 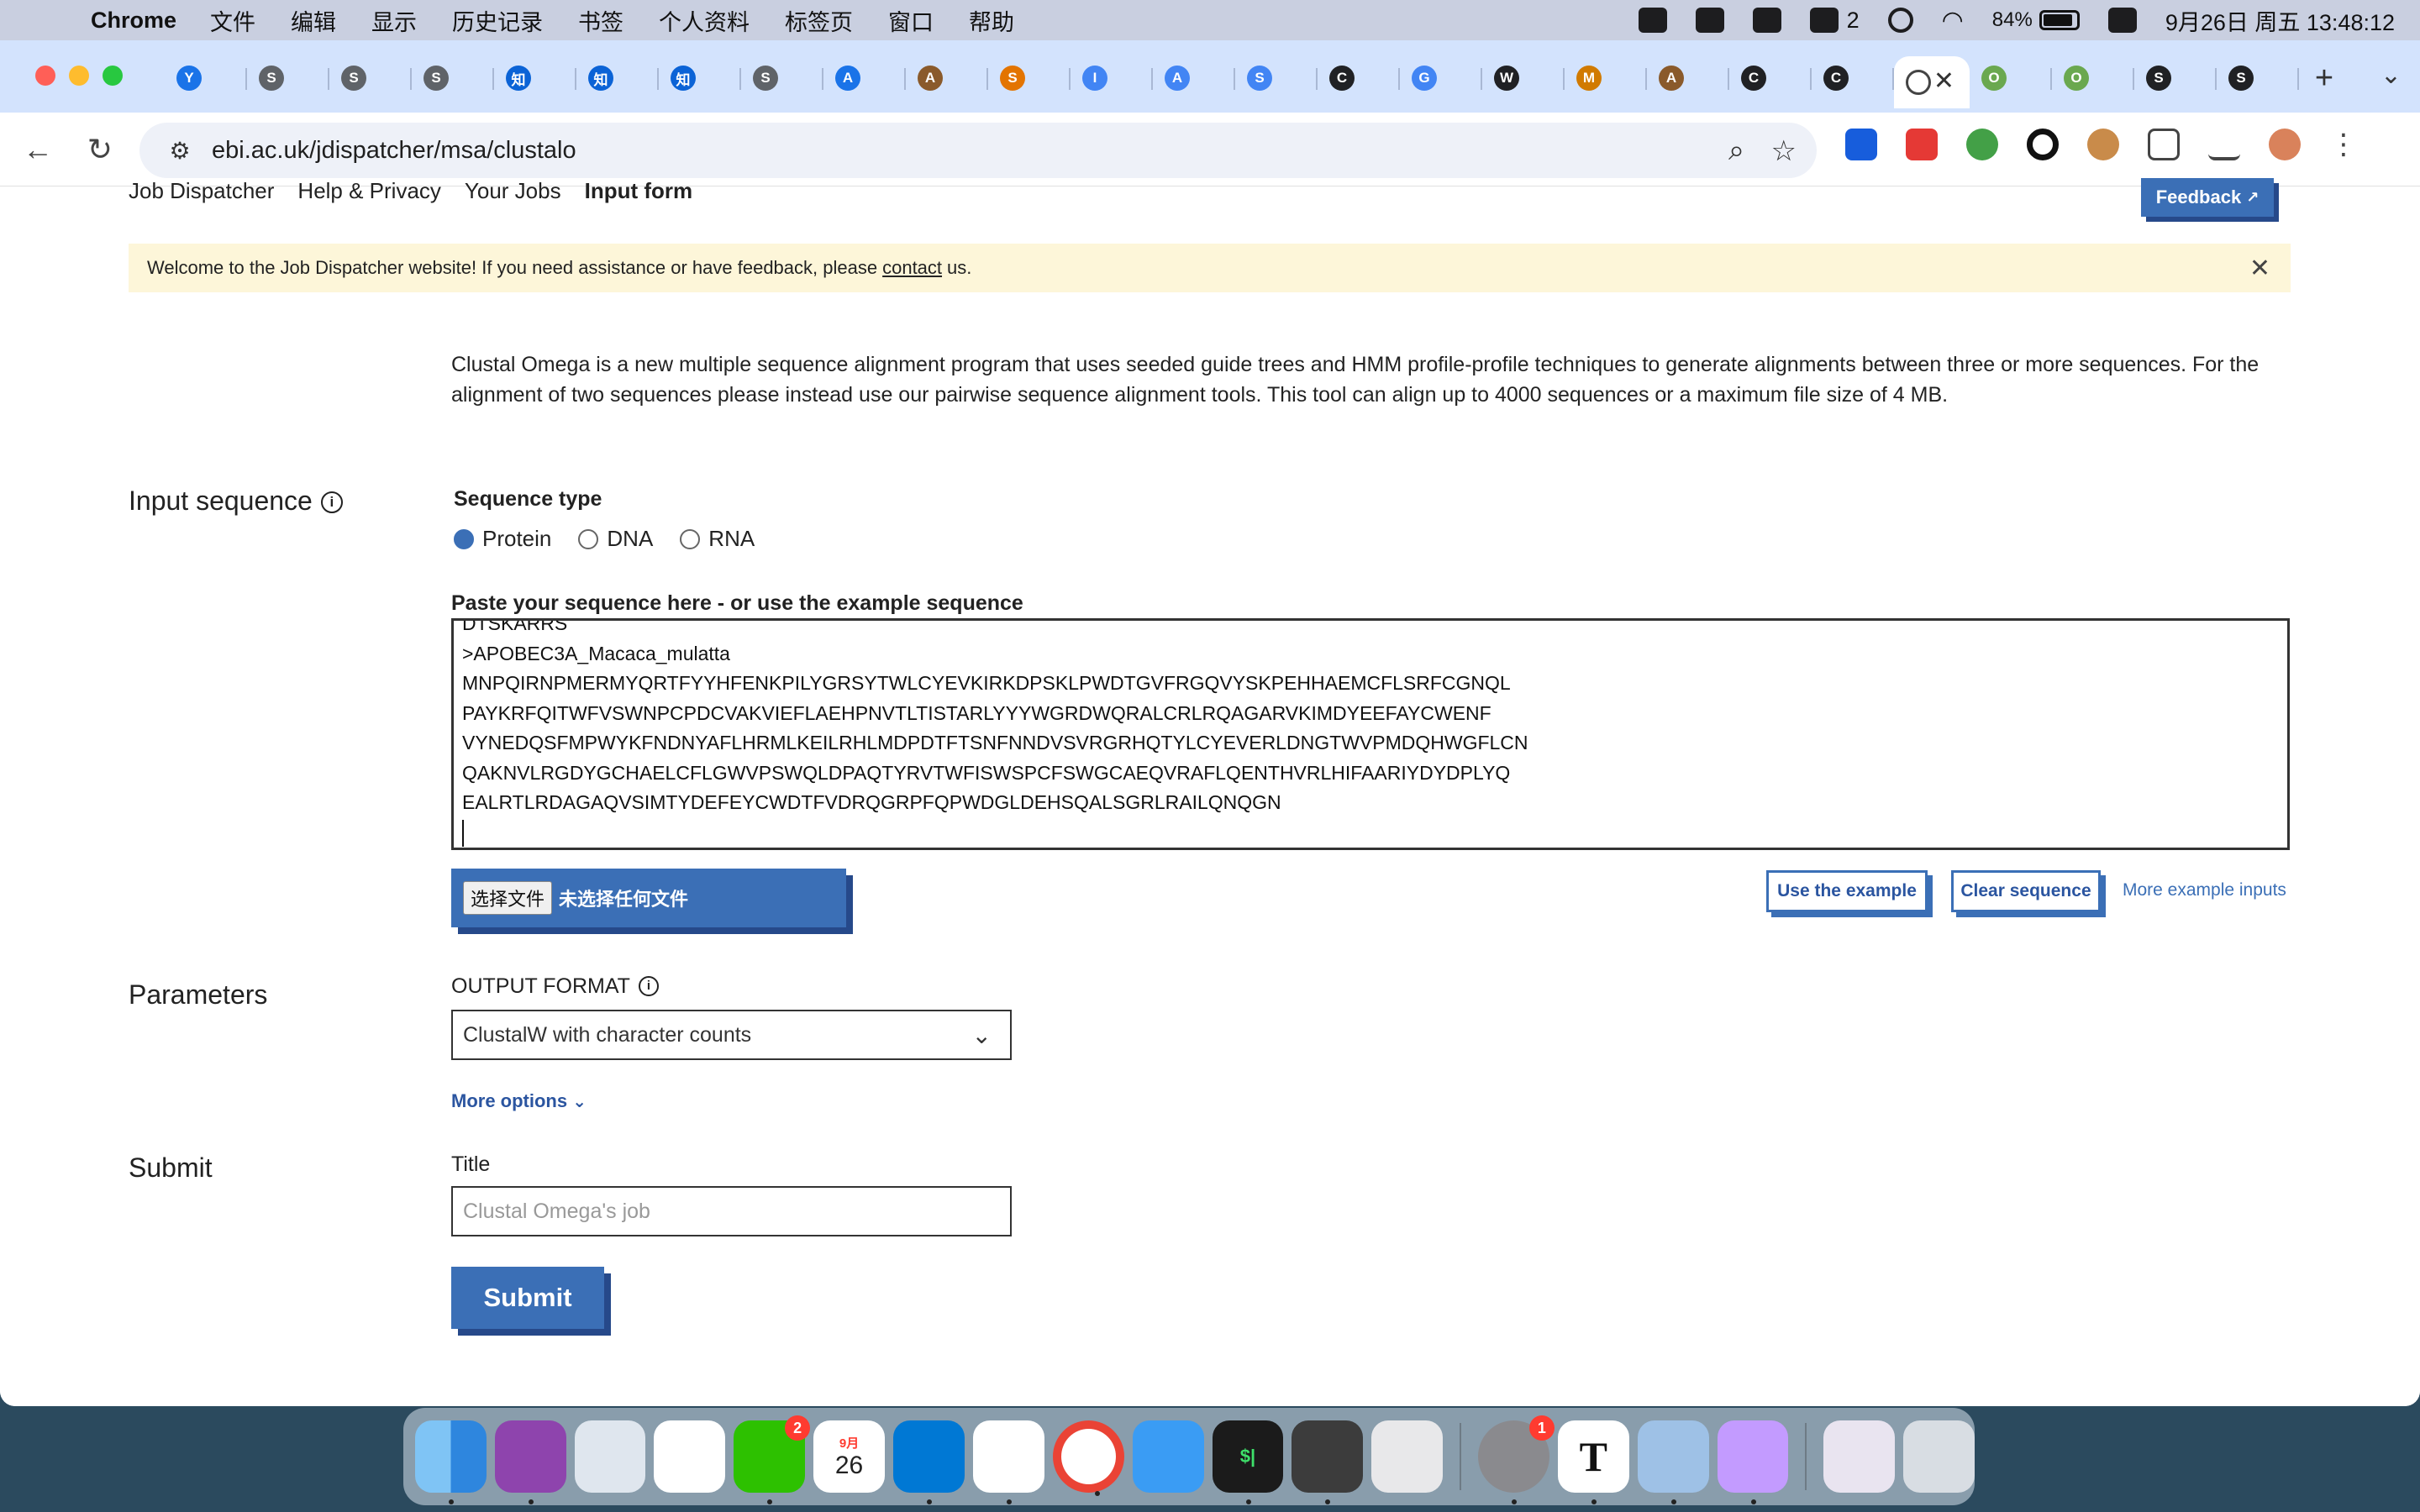 I want to click on site-info-icon: ⚙, so click(x=180, y=151).